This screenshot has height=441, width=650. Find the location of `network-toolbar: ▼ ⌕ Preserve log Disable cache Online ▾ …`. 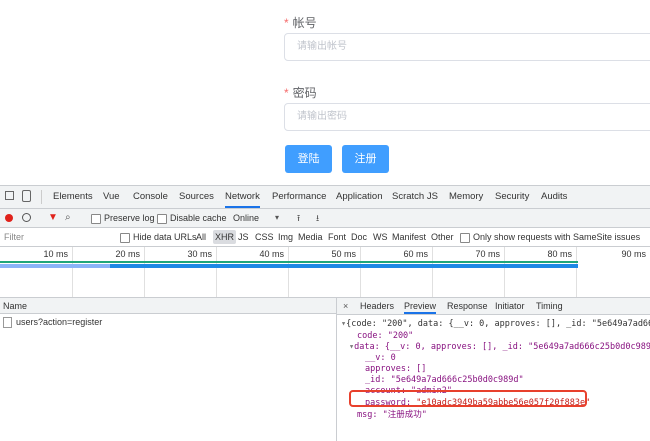

network-toolbar: ▼ ⌕ Preserve log Disable cache Online ▾ … is located at coordinates (325, 218).